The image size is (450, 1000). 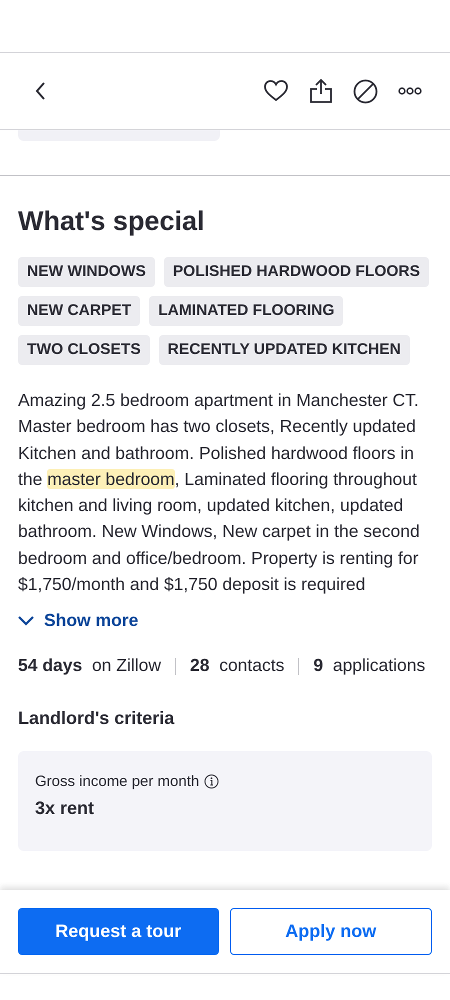 I want to click on more-icon, so click(x=410, y=91).